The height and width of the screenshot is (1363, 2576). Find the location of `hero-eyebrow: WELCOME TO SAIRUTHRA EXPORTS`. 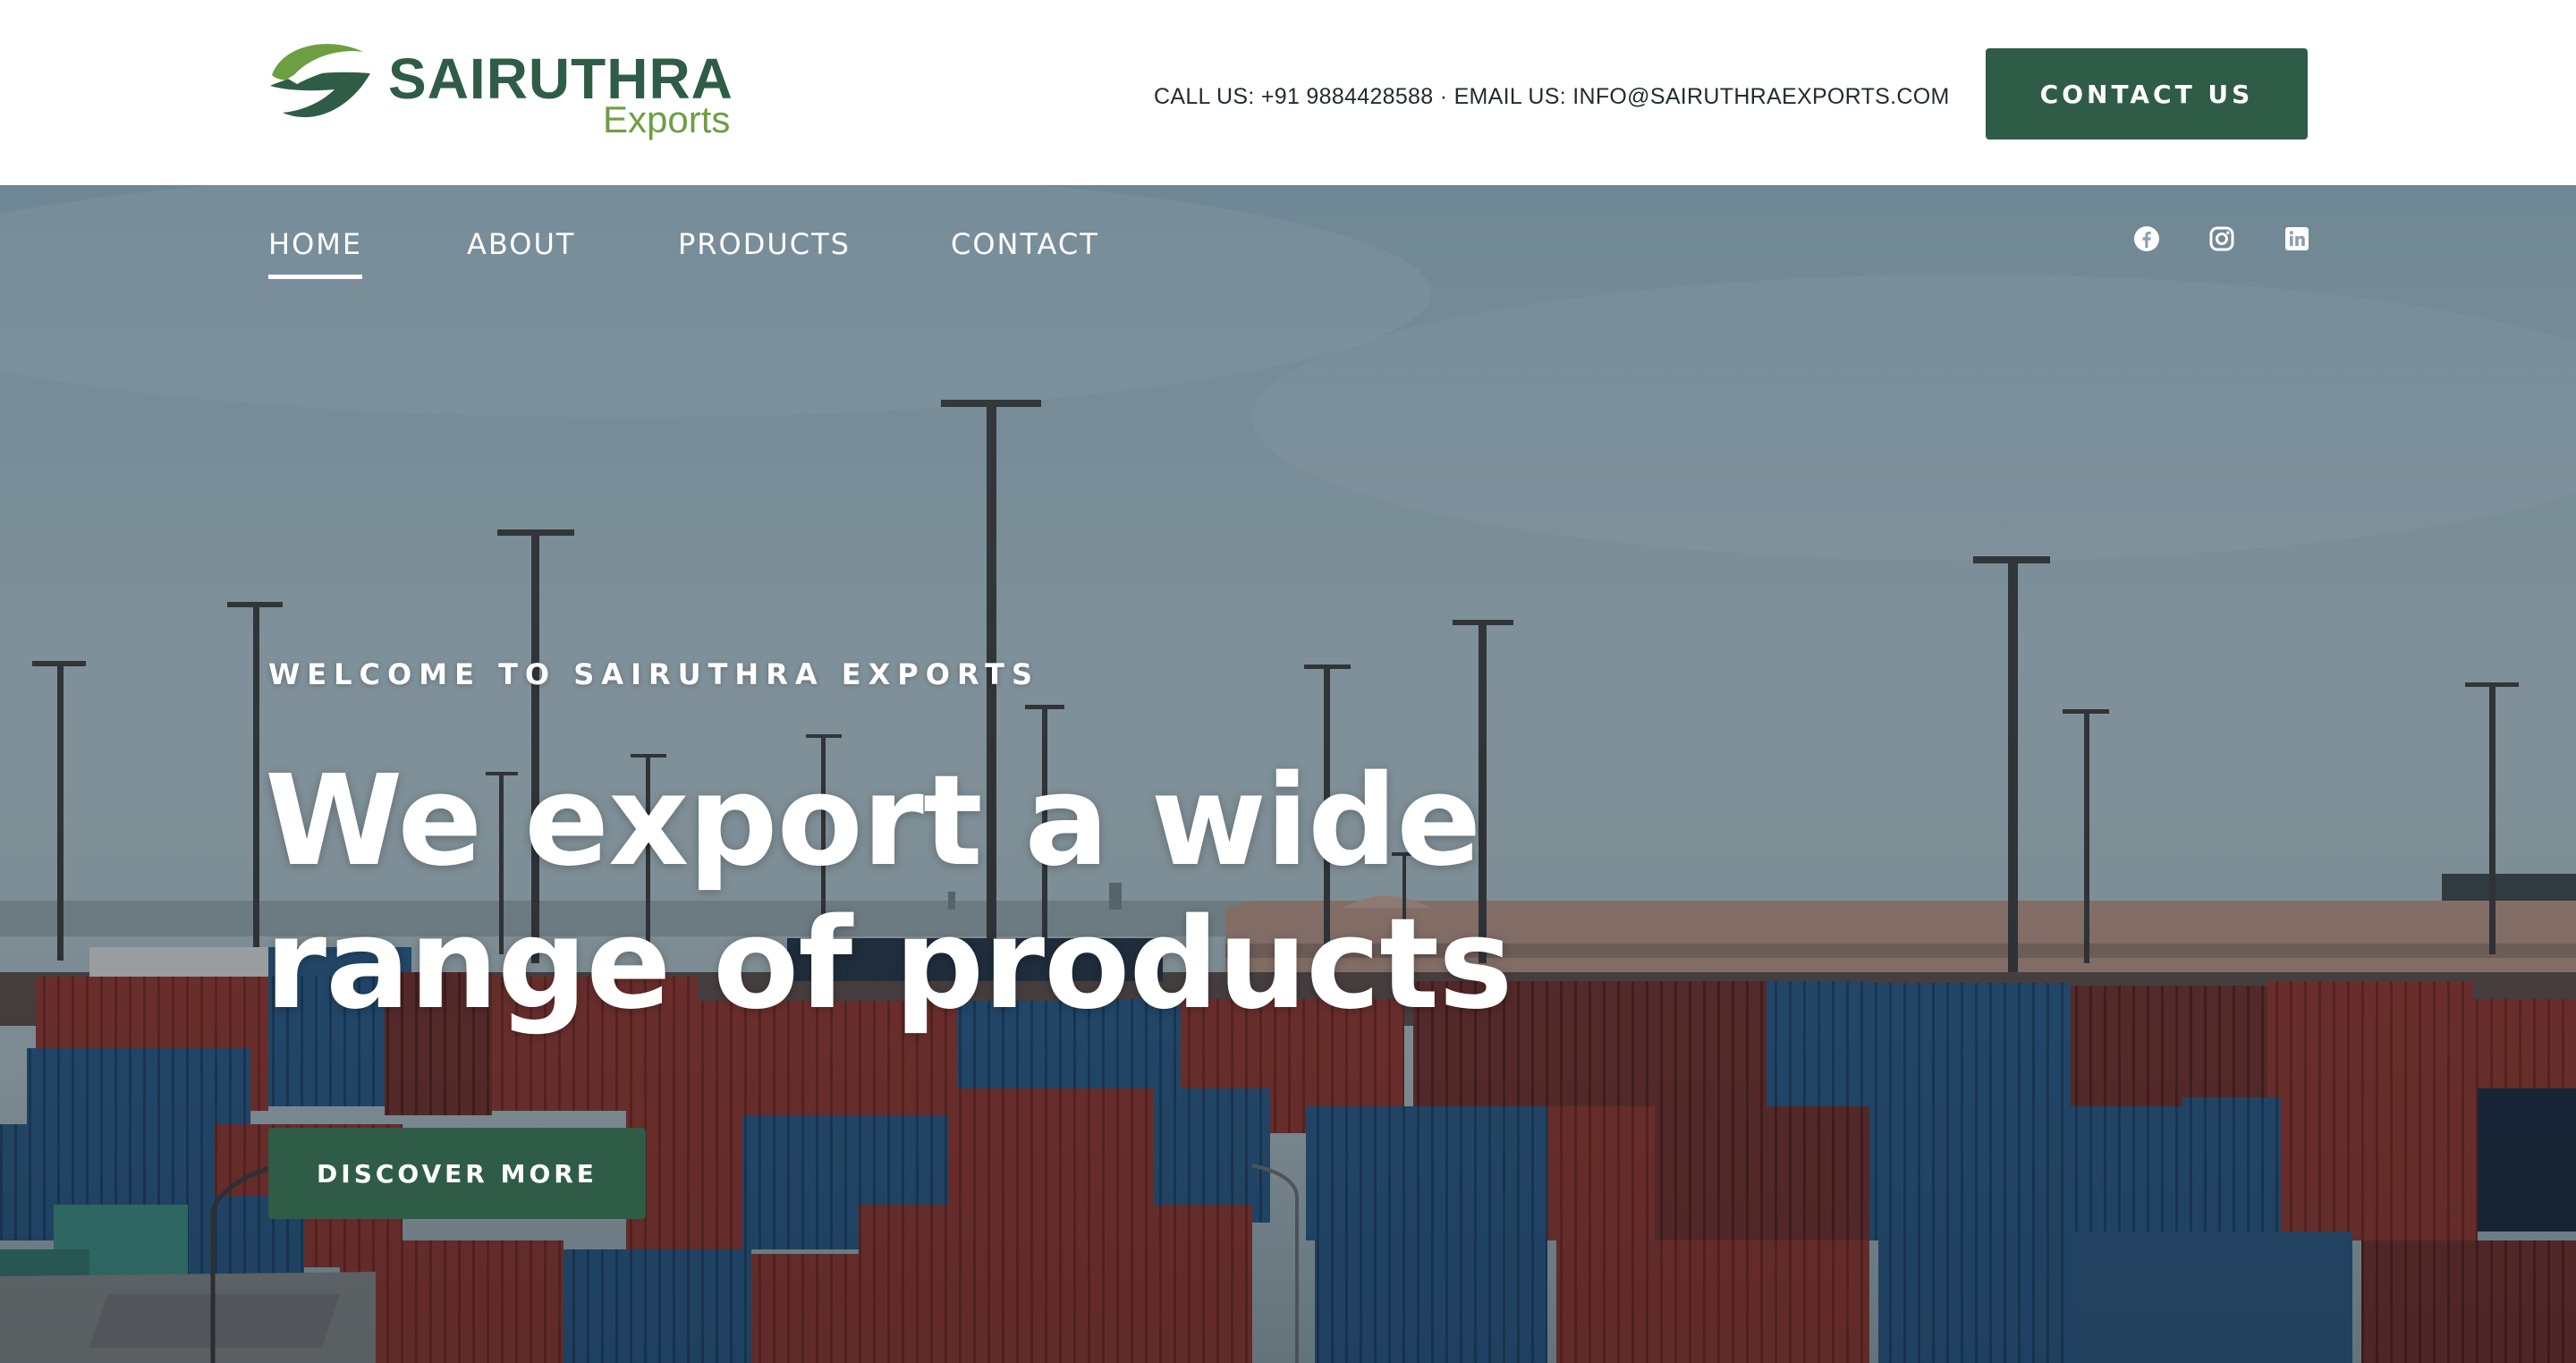

hero-eyebrow: WELCOME TO SAIRUTHRA EXPORTS is located at coordinates (654, 674).